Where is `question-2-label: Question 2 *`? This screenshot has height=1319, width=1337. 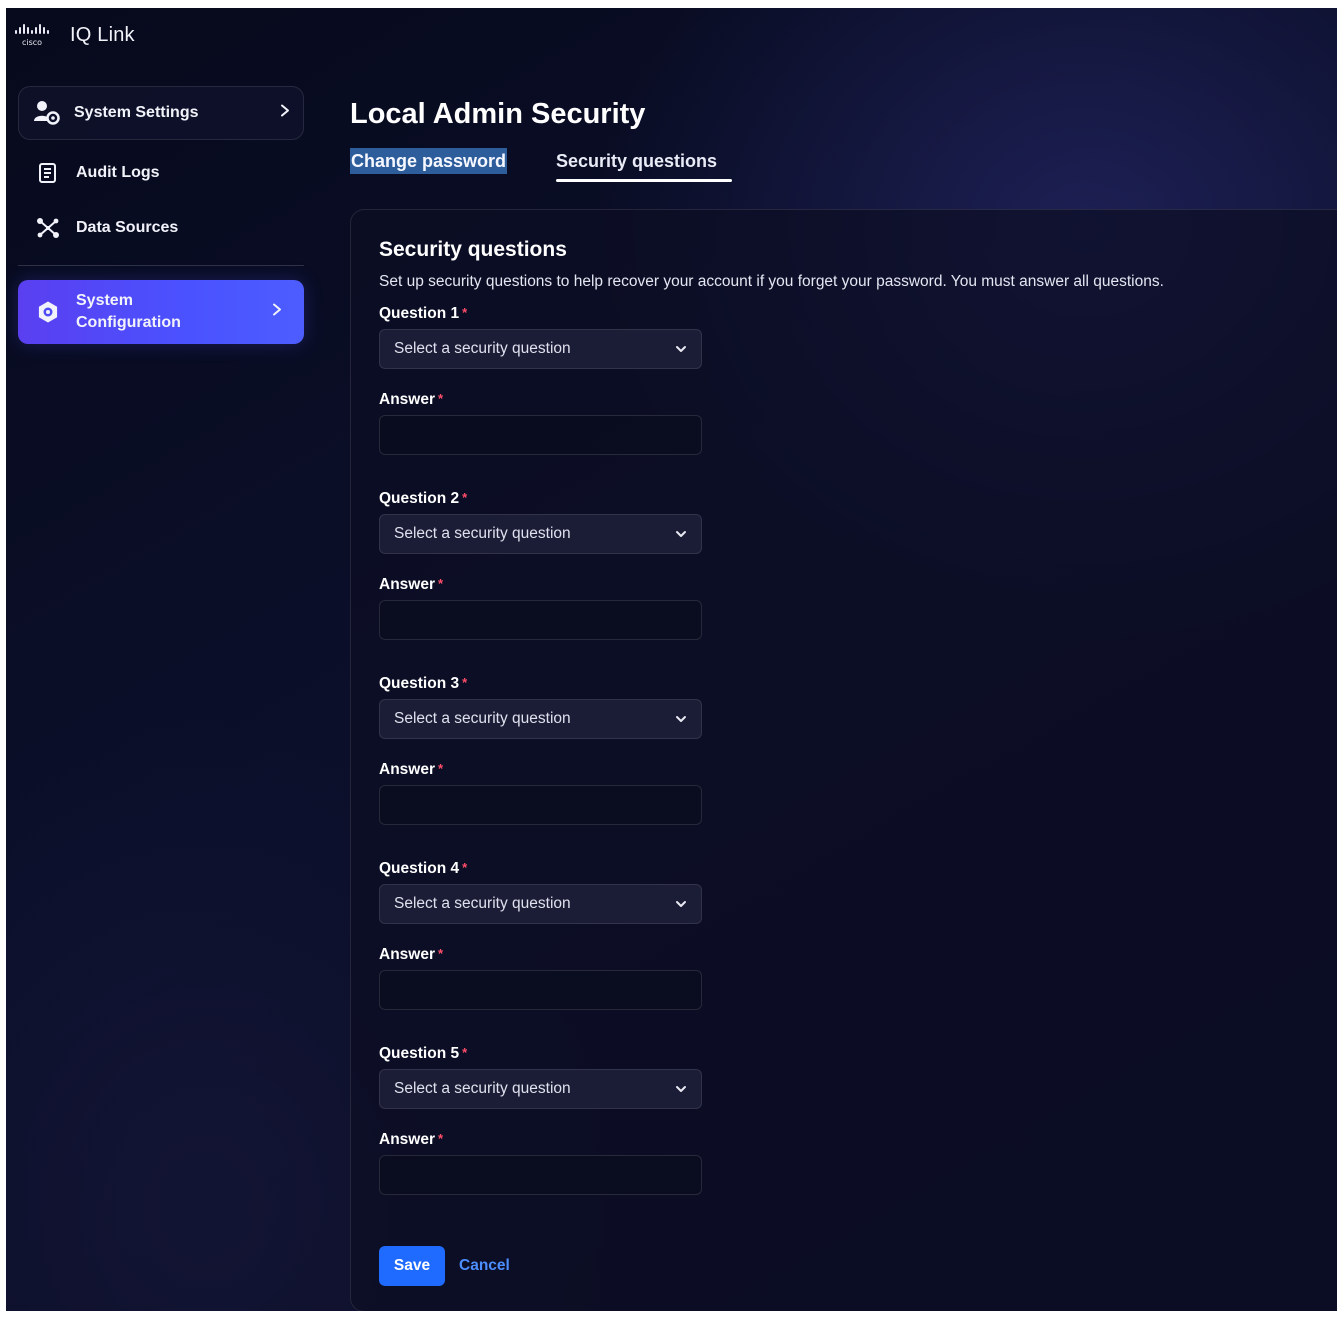 question-2-label: Question 2 * is located at coordinates (423, 498).